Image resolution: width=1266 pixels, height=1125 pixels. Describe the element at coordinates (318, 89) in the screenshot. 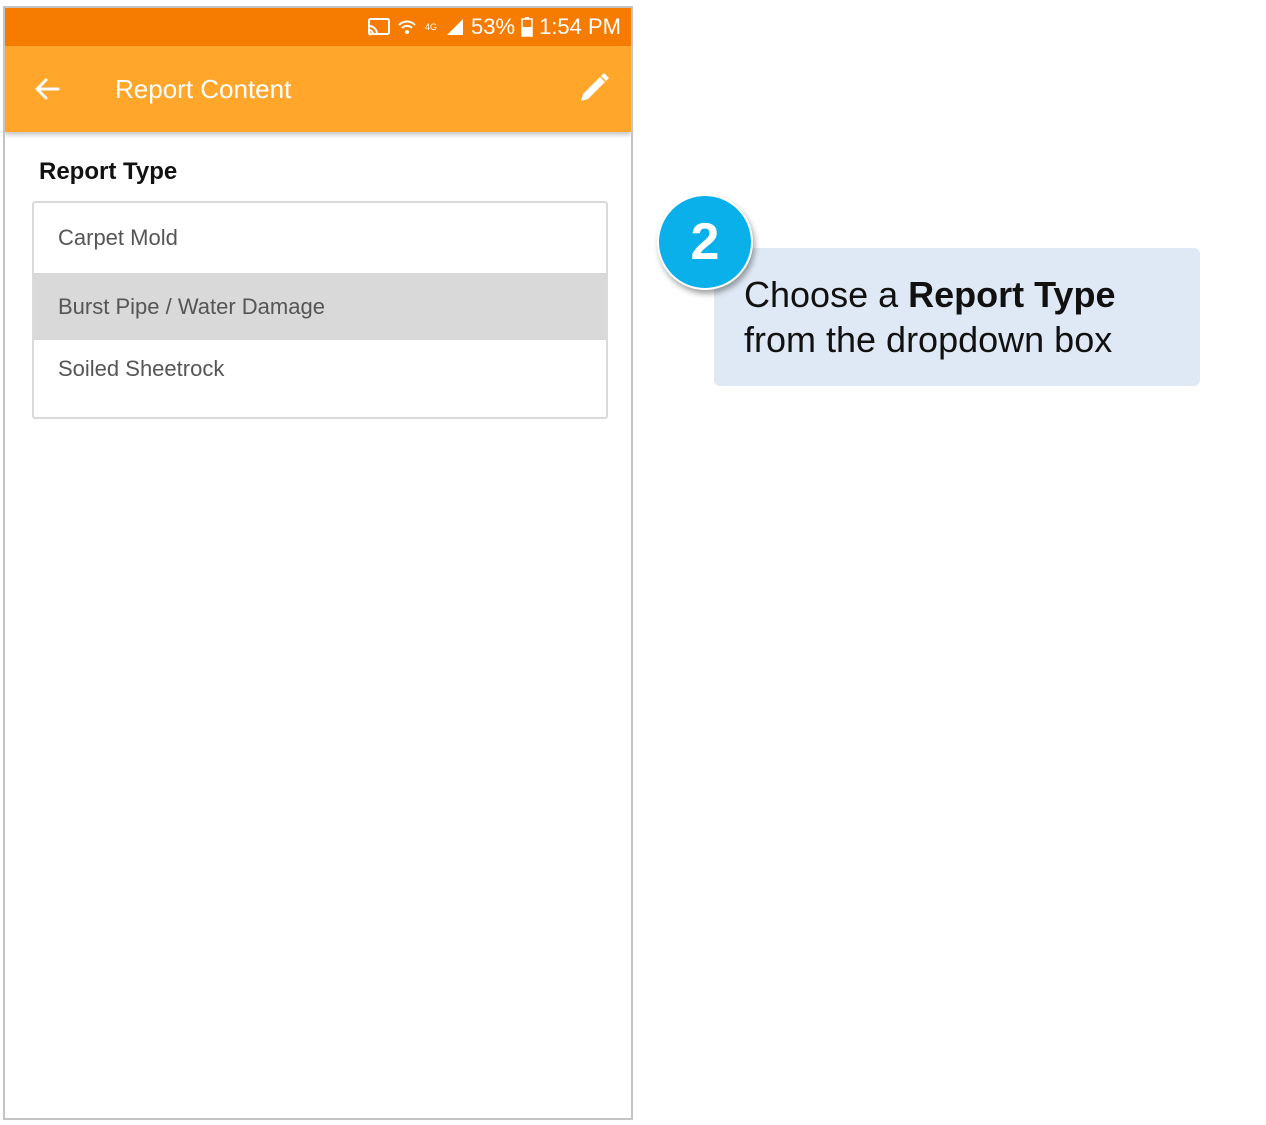

I see `app-bar: Report Content` at that location.